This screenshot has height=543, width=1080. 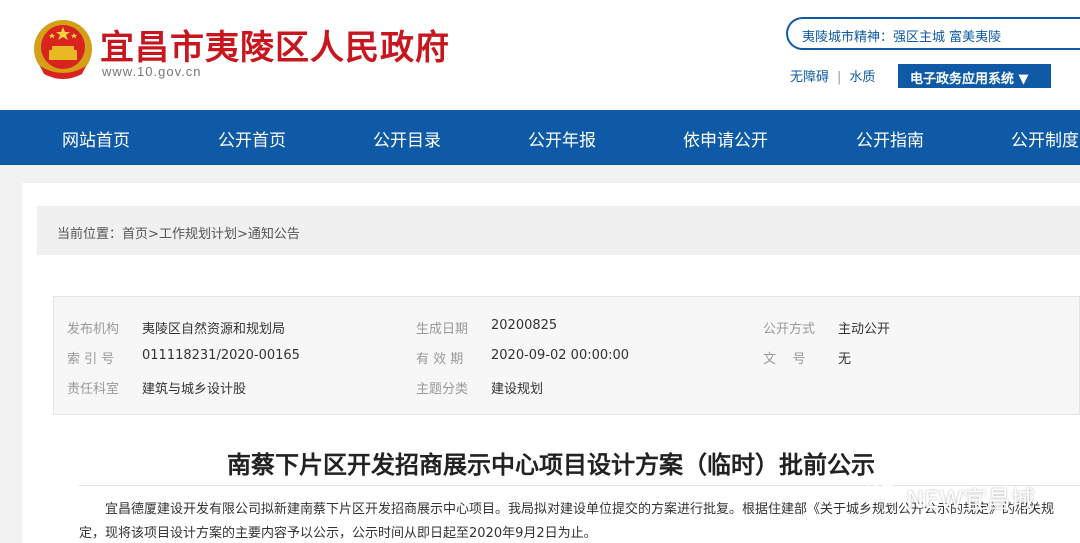 What do you see at coordinates (135, 234) in the screenshot?
I see `breadcrumb-home: 首页` at bounding box center [135, 234].